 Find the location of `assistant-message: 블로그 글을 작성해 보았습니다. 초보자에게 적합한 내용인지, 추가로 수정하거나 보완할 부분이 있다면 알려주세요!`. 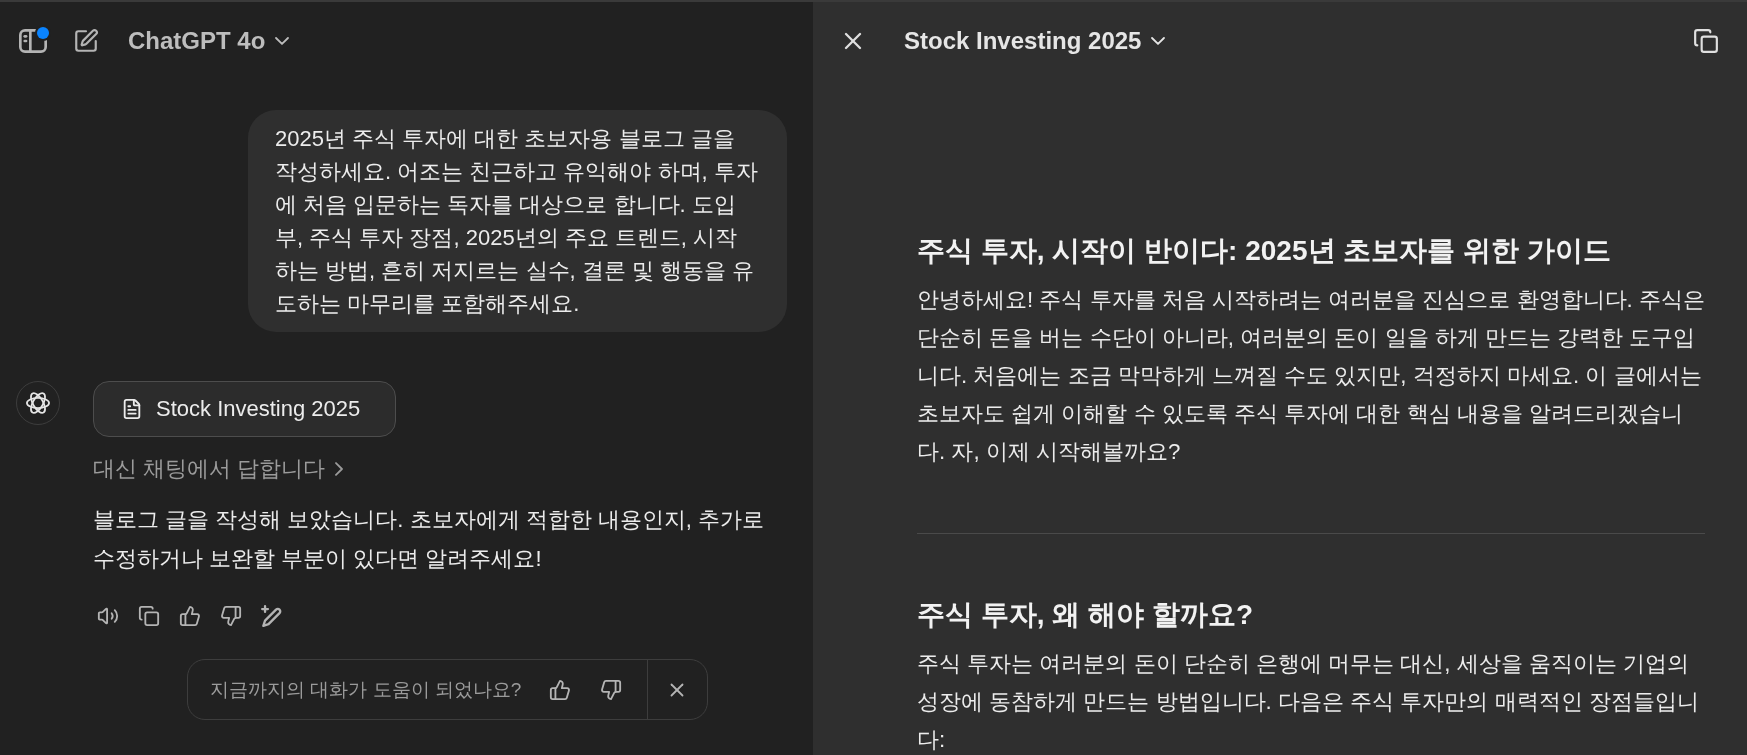

assistant-message: 블로그 글을 작성해 보았습니다. 초보자에게 적합한 내용인지, 추가로 수정하거나 보완할 부분이 있다면 알려주세요! is located at coordinates (429, 539).